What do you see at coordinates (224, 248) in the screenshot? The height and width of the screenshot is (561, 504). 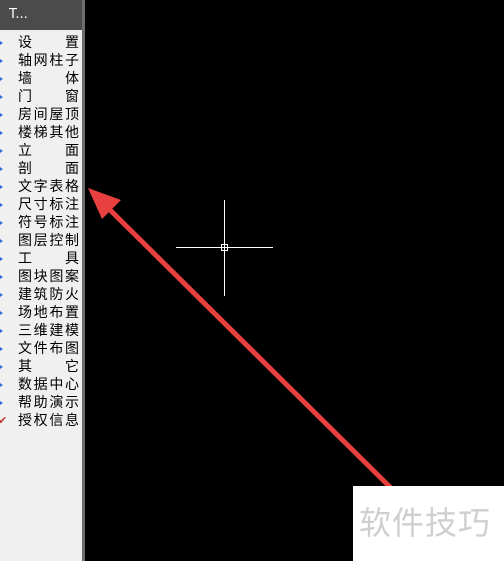 I see `crosshair-cursor` at bounding box center [224, 248].